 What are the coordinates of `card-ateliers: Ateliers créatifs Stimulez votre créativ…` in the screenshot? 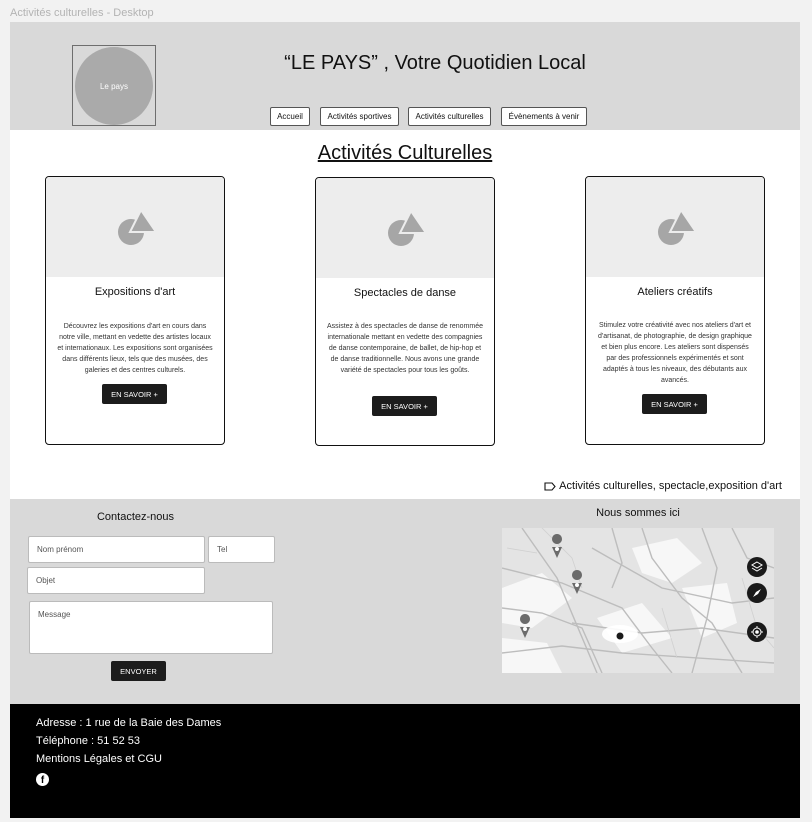 It's located at (675, 310).